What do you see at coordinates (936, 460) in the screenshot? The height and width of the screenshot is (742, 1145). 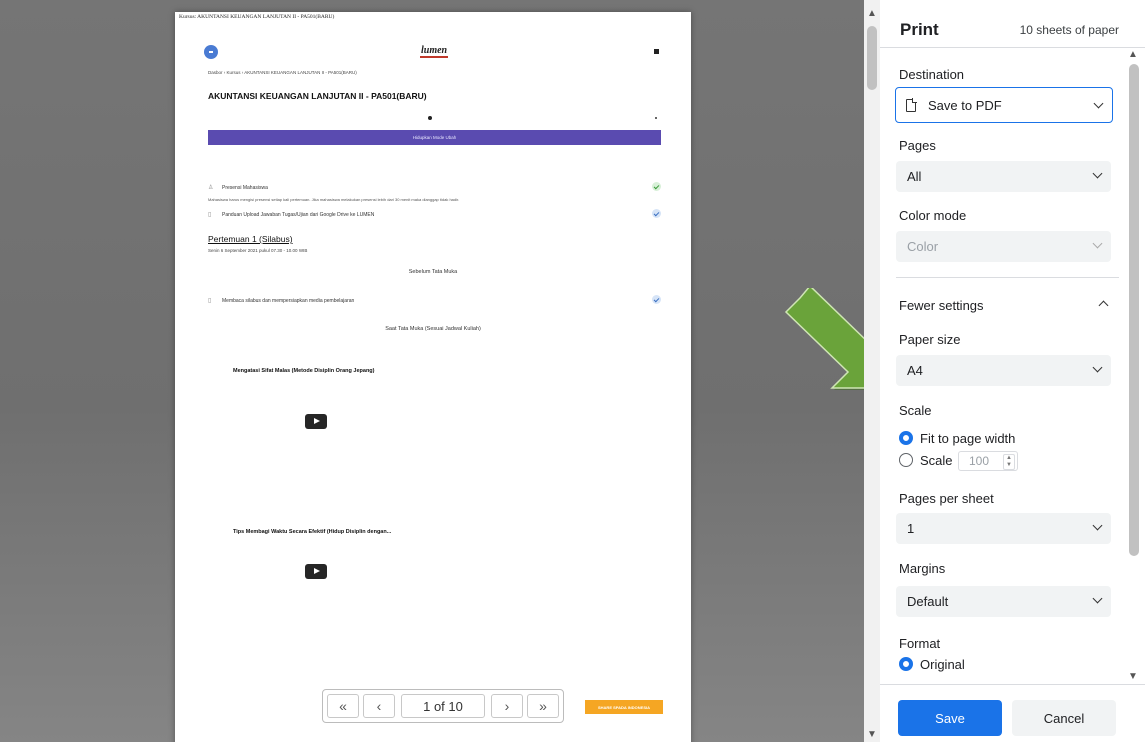 I see `custom-scale-label: Scale` at bounding box center [936, 460].